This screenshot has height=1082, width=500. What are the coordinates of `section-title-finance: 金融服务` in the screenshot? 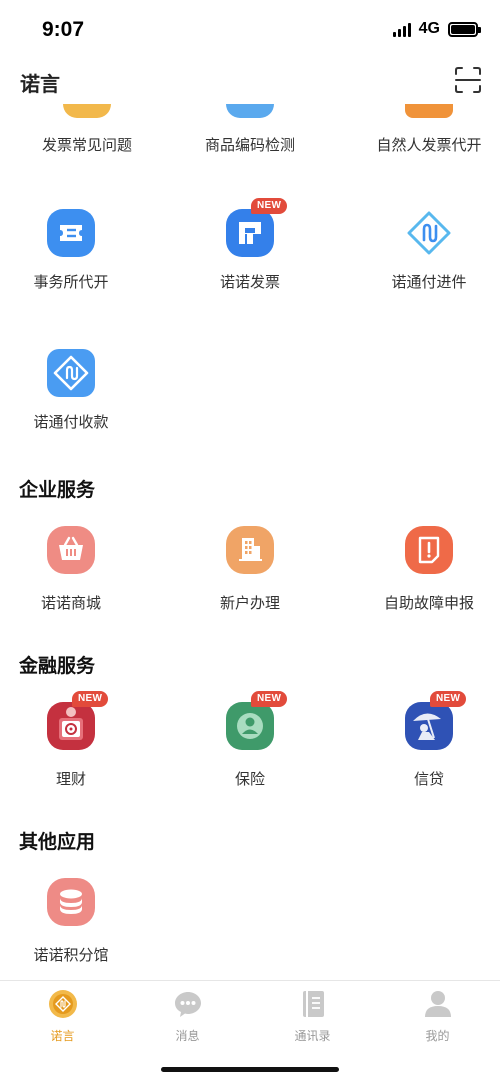 It's located at (57, 666).